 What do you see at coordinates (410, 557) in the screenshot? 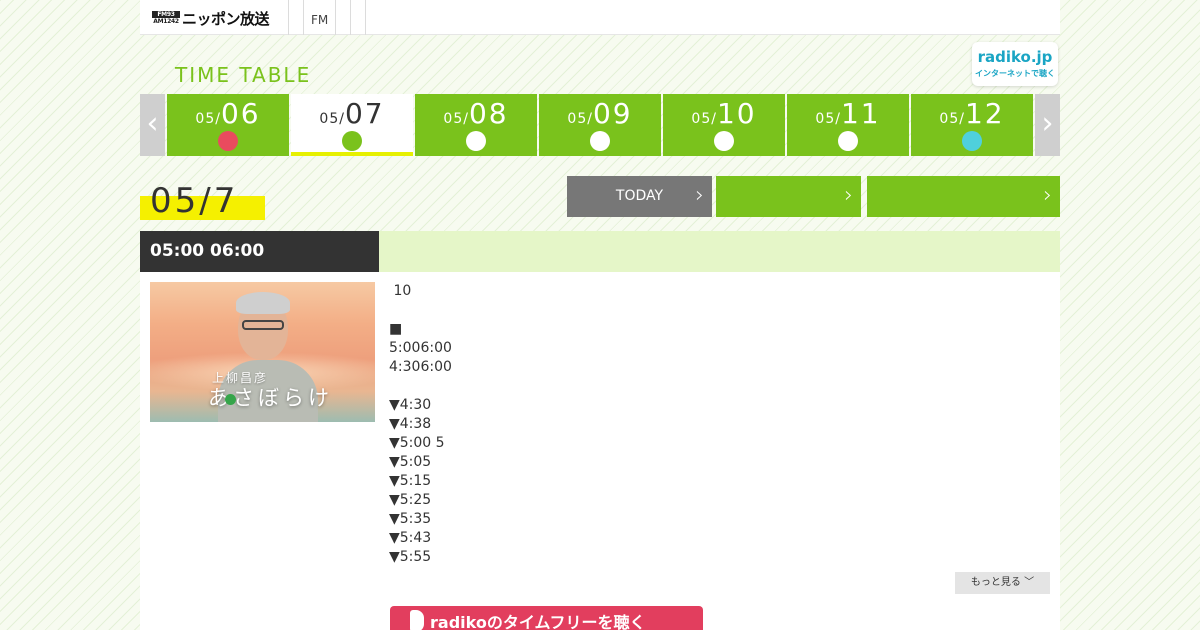
I see `description-line: ▼5:55` at bounding box center [410, 557].